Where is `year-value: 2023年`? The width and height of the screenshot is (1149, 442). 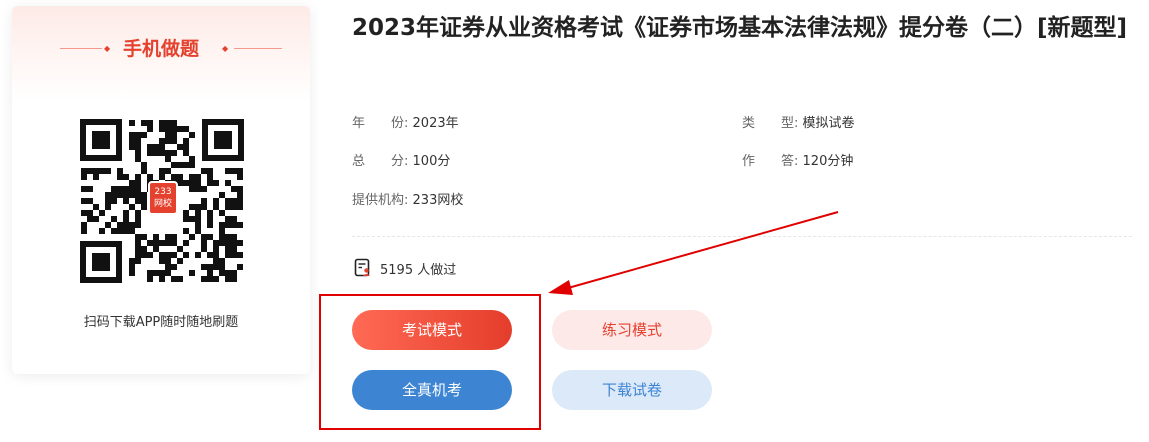
year-value: 2023年 is located at coordinates (435, 123).